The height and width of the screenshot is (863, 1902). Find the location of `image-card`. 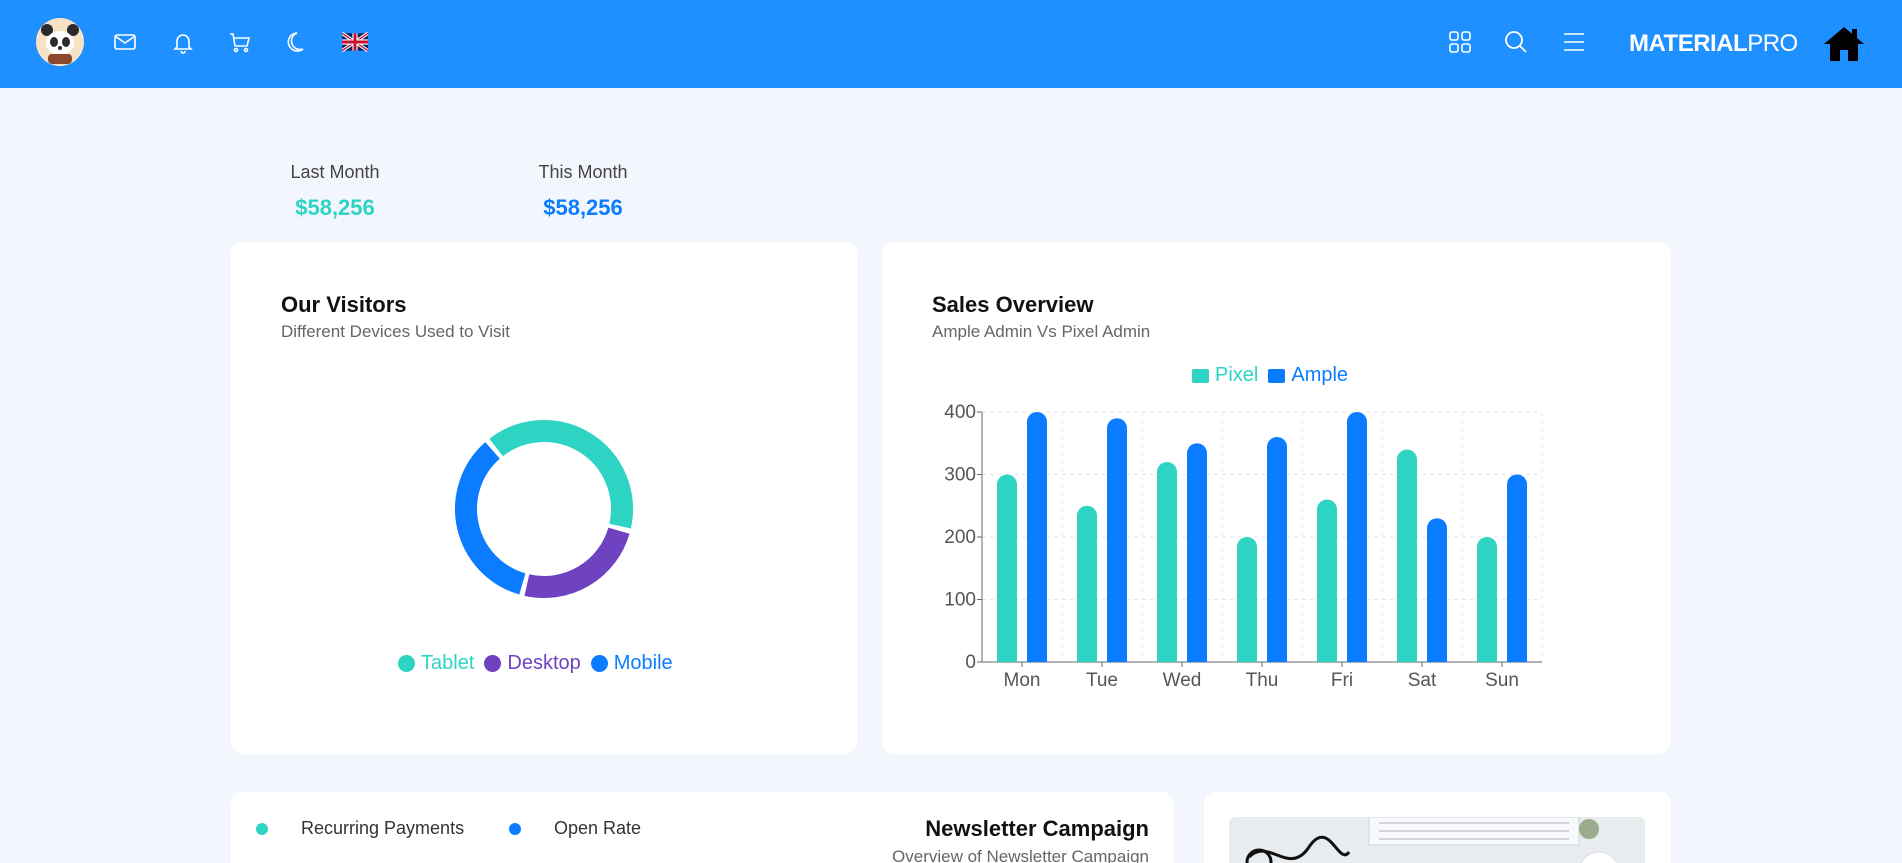

image-card is located at coordinates (1437, 827).